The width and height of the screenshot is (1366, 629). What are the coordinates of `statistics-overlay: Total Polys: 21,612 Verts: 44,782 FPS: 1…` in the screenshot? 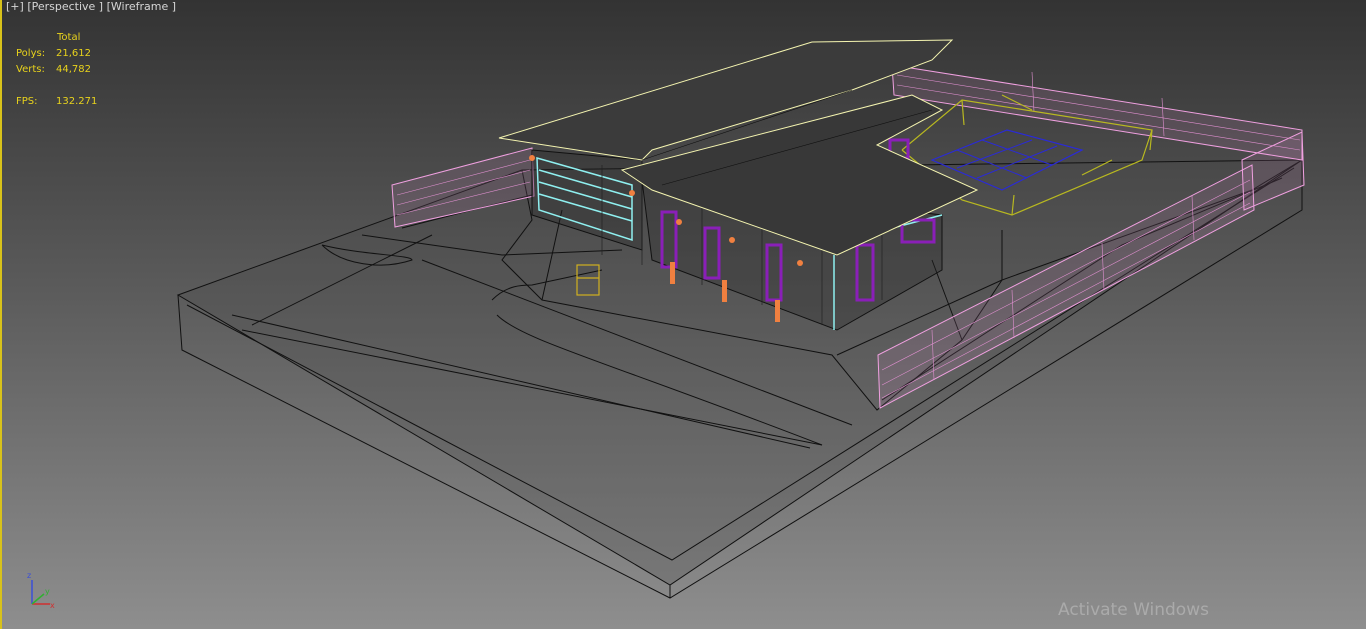 It's located at (56, 70).